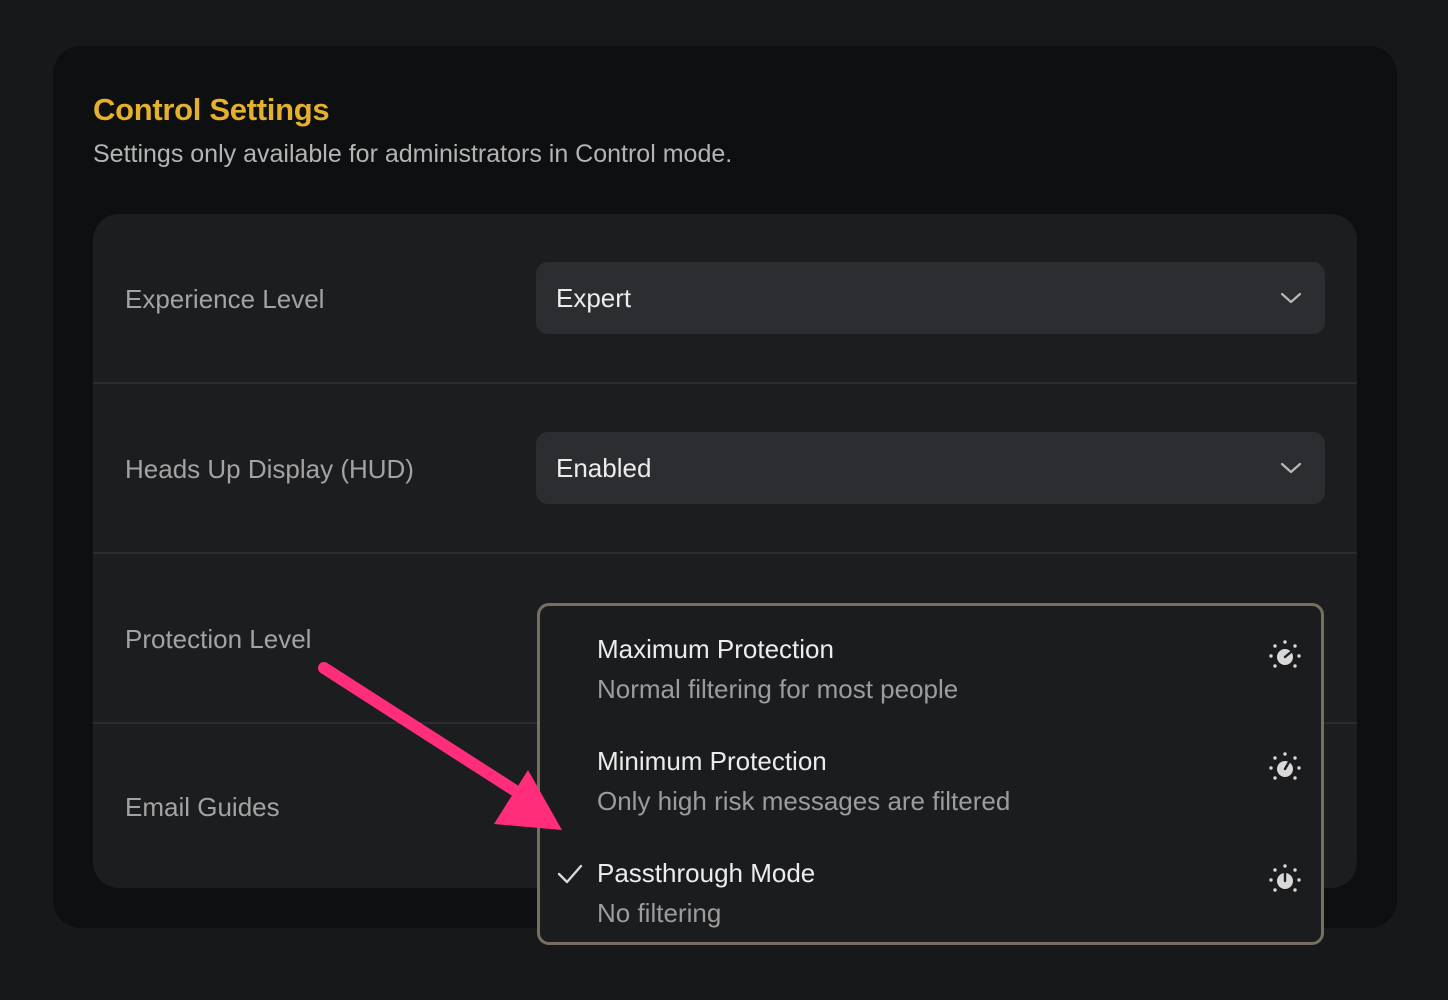  I want to click on experience-level-value: Expert, so click(594, 298).